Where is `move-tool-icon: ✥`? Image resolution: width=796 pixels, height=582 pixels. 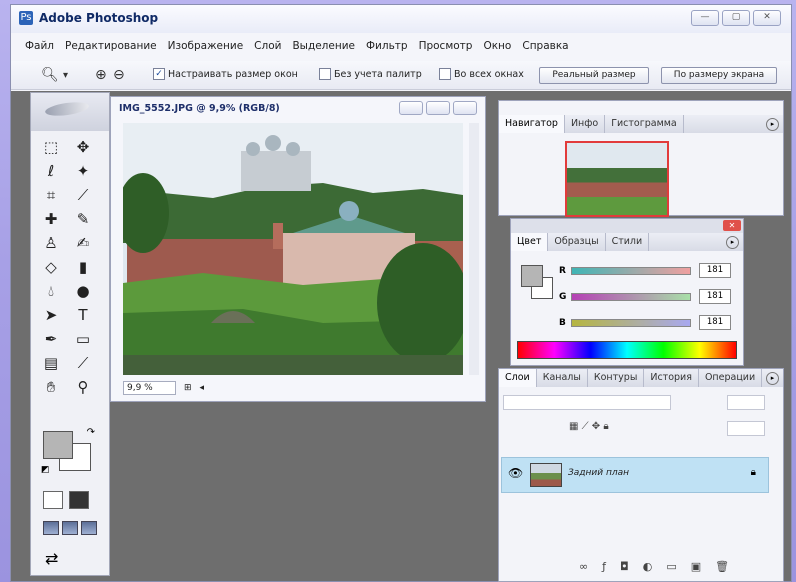
move-tool-icon: ✥ is located at coordinates (83, 147).